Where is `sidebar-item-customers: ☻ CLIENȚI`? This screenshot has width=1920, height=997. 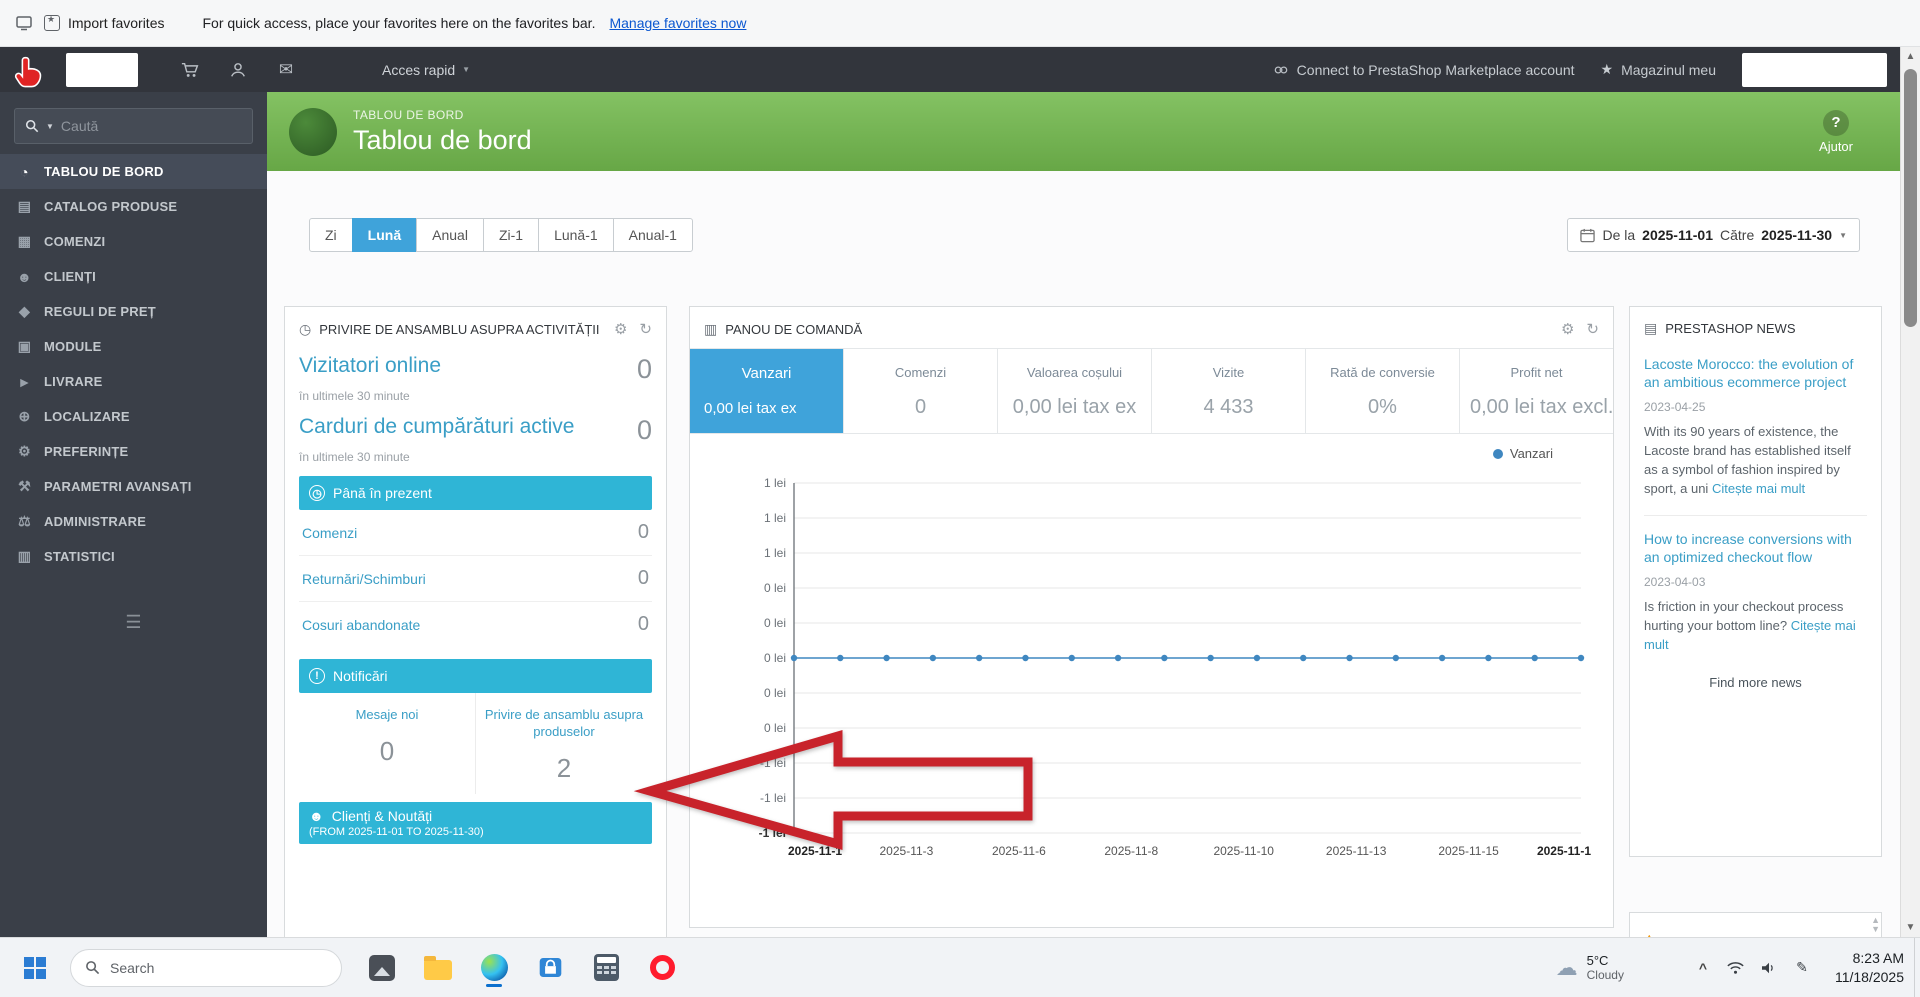 sidebar-item-customers: ☻ CLIENȚI is located at coordinates (133, 276).